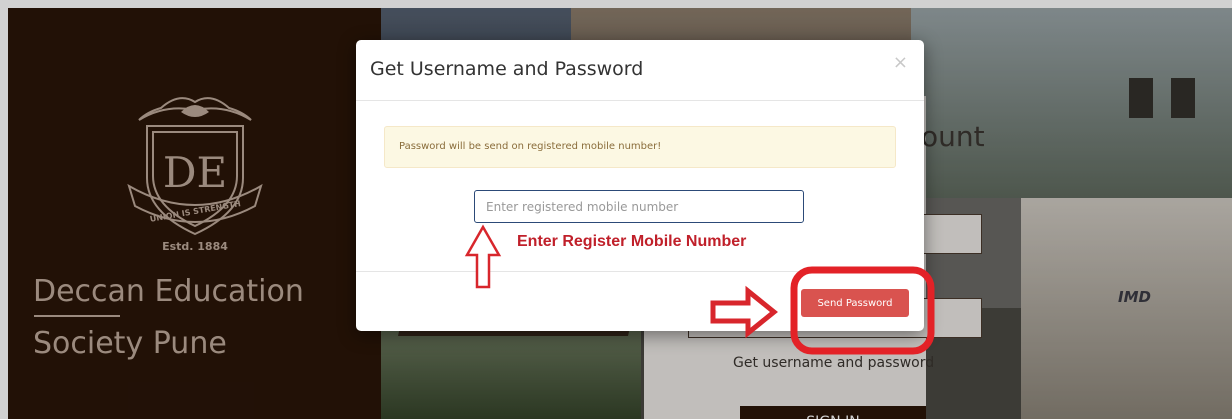 The image size is (1232, 419). Describe the element at coordinates (632, 241) in the screenshot. I see `annotation-hint: Enter Register Mobile Number` at that location.